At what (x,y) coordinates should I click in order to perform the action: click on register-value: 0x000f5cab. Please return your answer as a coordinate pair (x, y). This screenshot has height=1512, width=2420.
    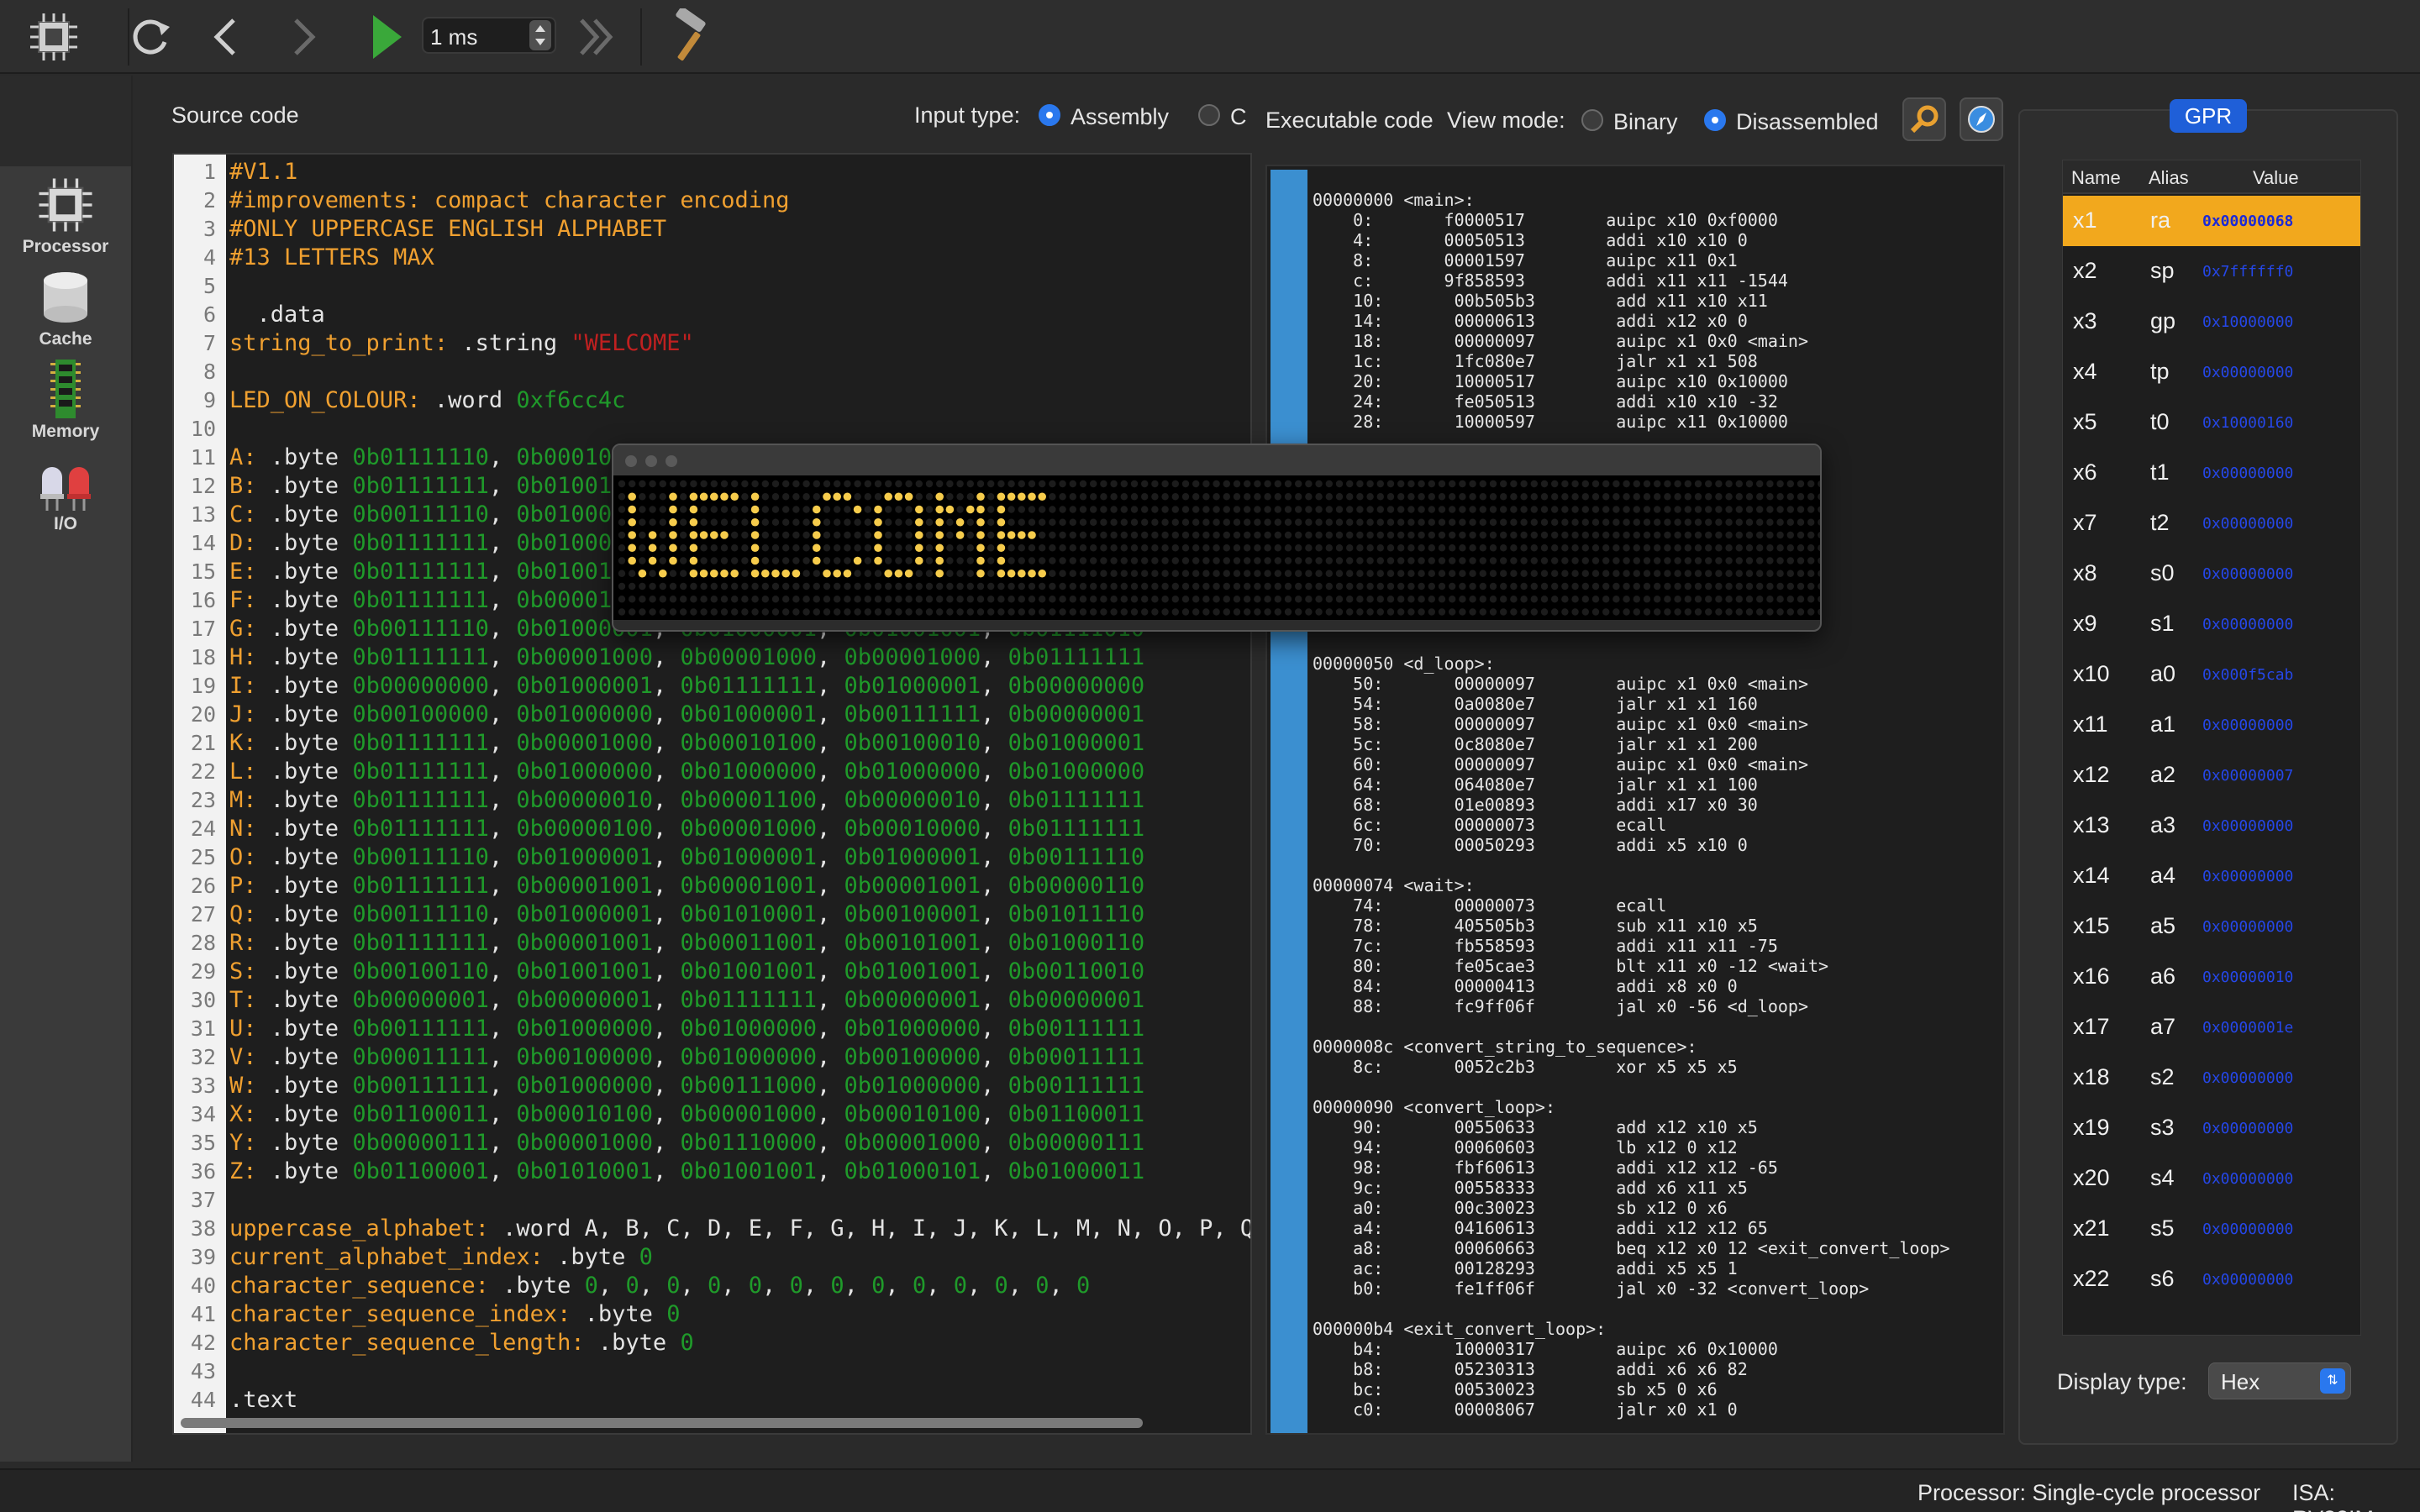
    Looking at the image, I should click on (2247, 675).